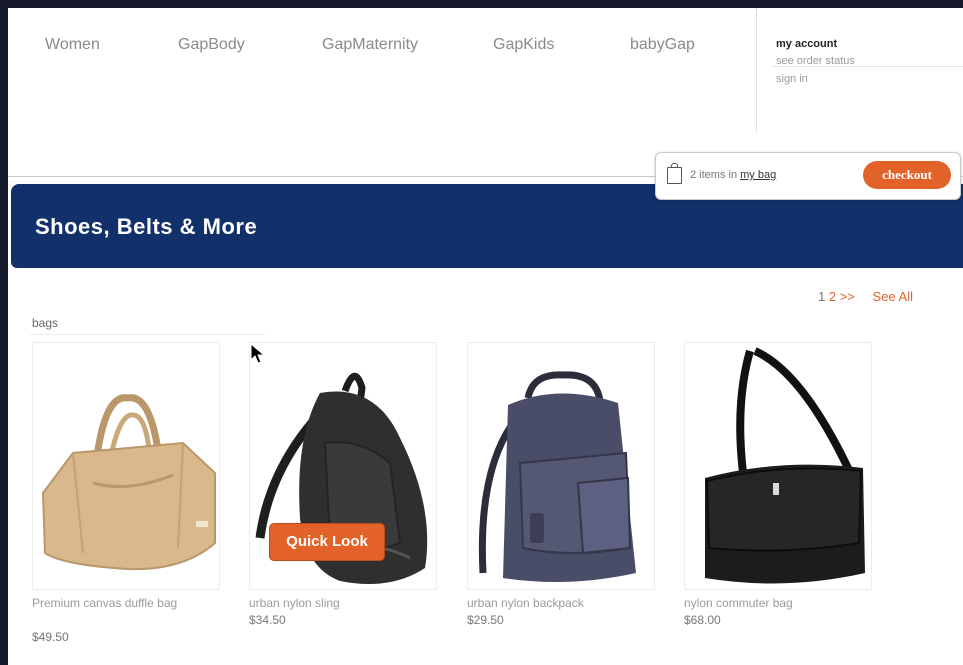  Describe the element at coordinates (146, 226) in the screenshot. I see `page-title: Shoes, Belts & More` at that location.